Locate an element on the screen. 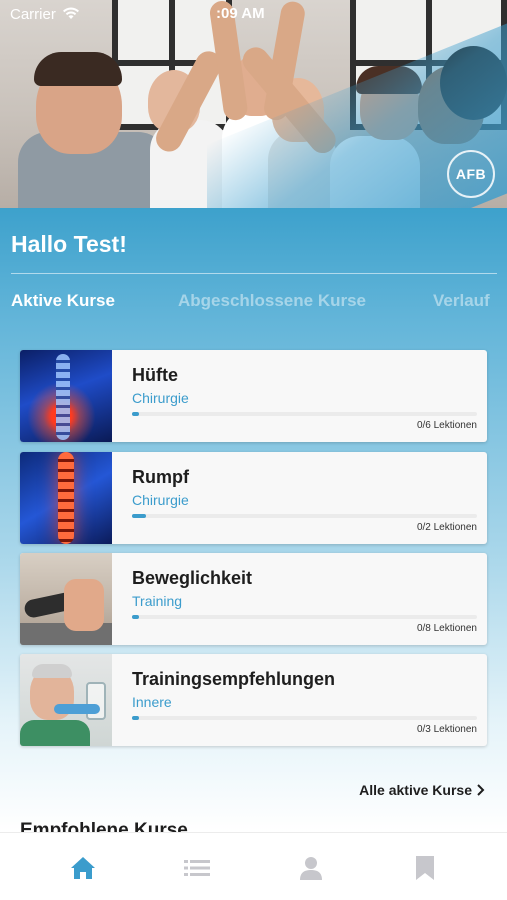  header-divider is located at coordinates (254, 273).